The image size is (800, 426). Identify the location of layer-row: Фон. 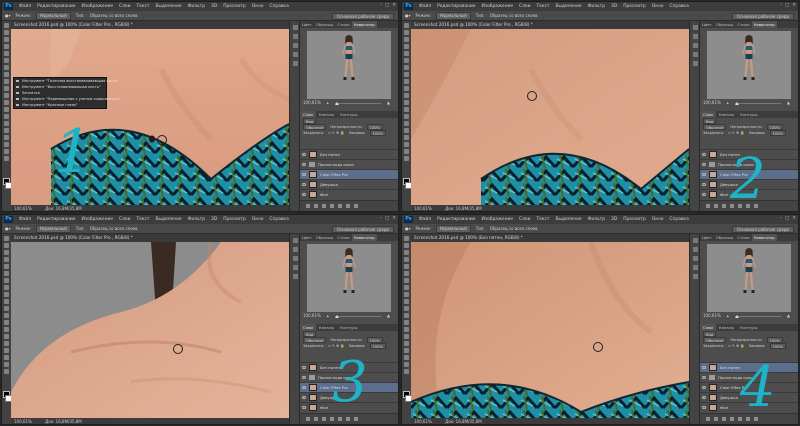
(349, 194).